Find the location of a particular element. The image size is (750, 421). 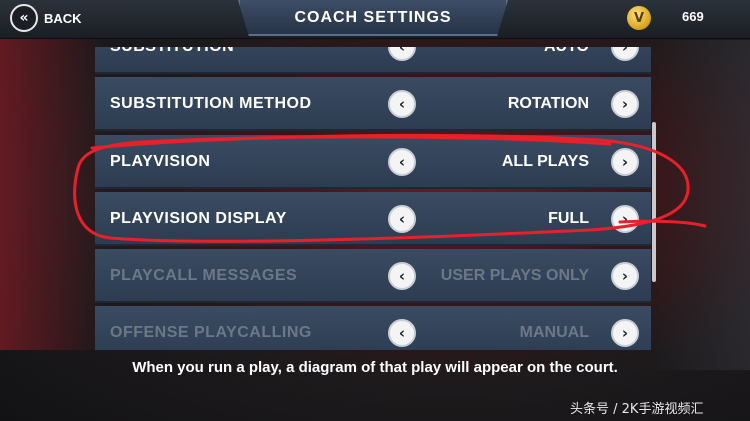

setting-value: ROTATION is located at coordinates (548, 103).